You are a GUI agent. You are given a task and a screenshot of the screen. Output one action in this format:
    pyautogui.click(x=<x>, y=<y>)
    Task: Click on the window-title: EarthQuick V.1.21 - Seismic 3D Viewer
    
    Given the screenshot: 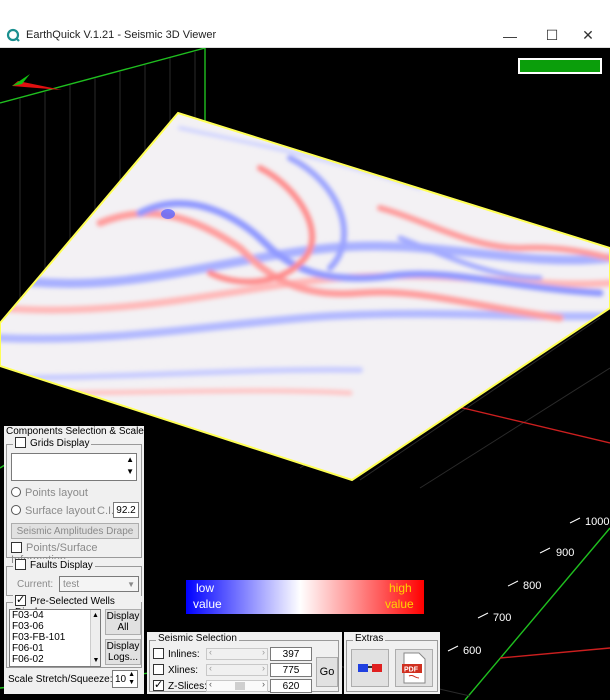 What is the action you would take?
    pyautogui.click(x=121, y=35)
    